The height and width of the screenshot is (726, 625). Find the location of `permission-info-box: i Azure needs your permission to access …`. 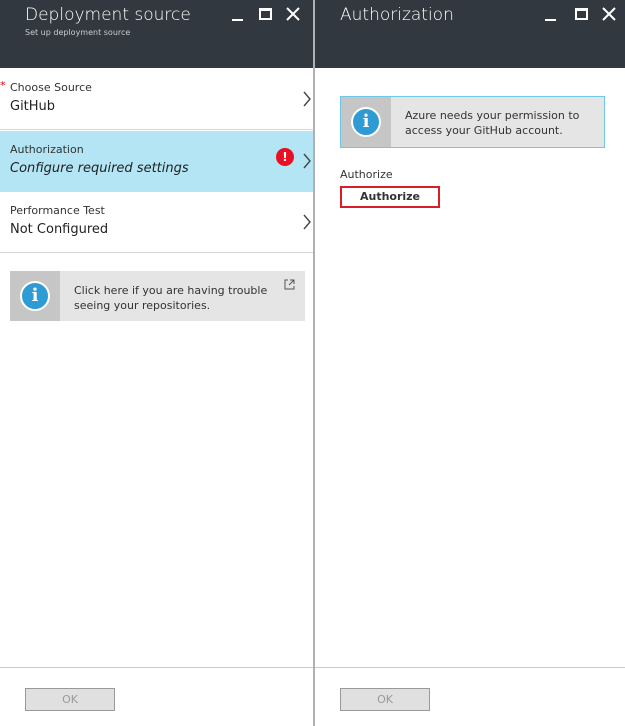

permission-info-box: i Azure needs your permission to access … is located at coordinates (472, 122).